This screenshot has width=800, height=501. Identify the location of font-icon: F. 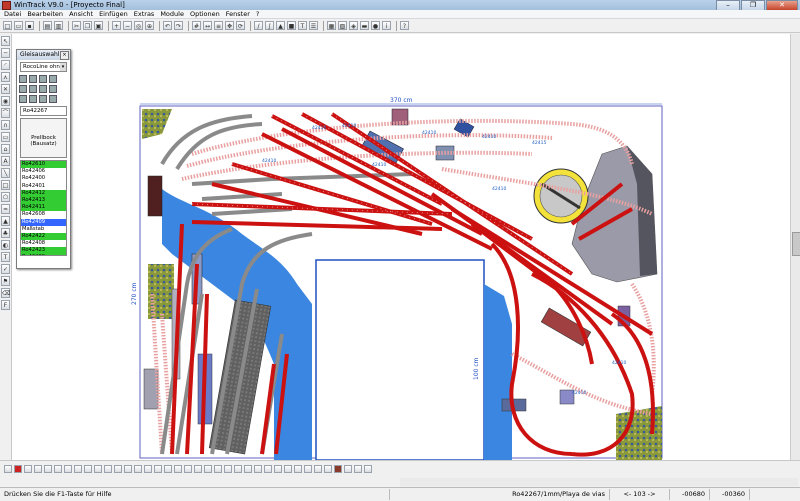
(5, 305).